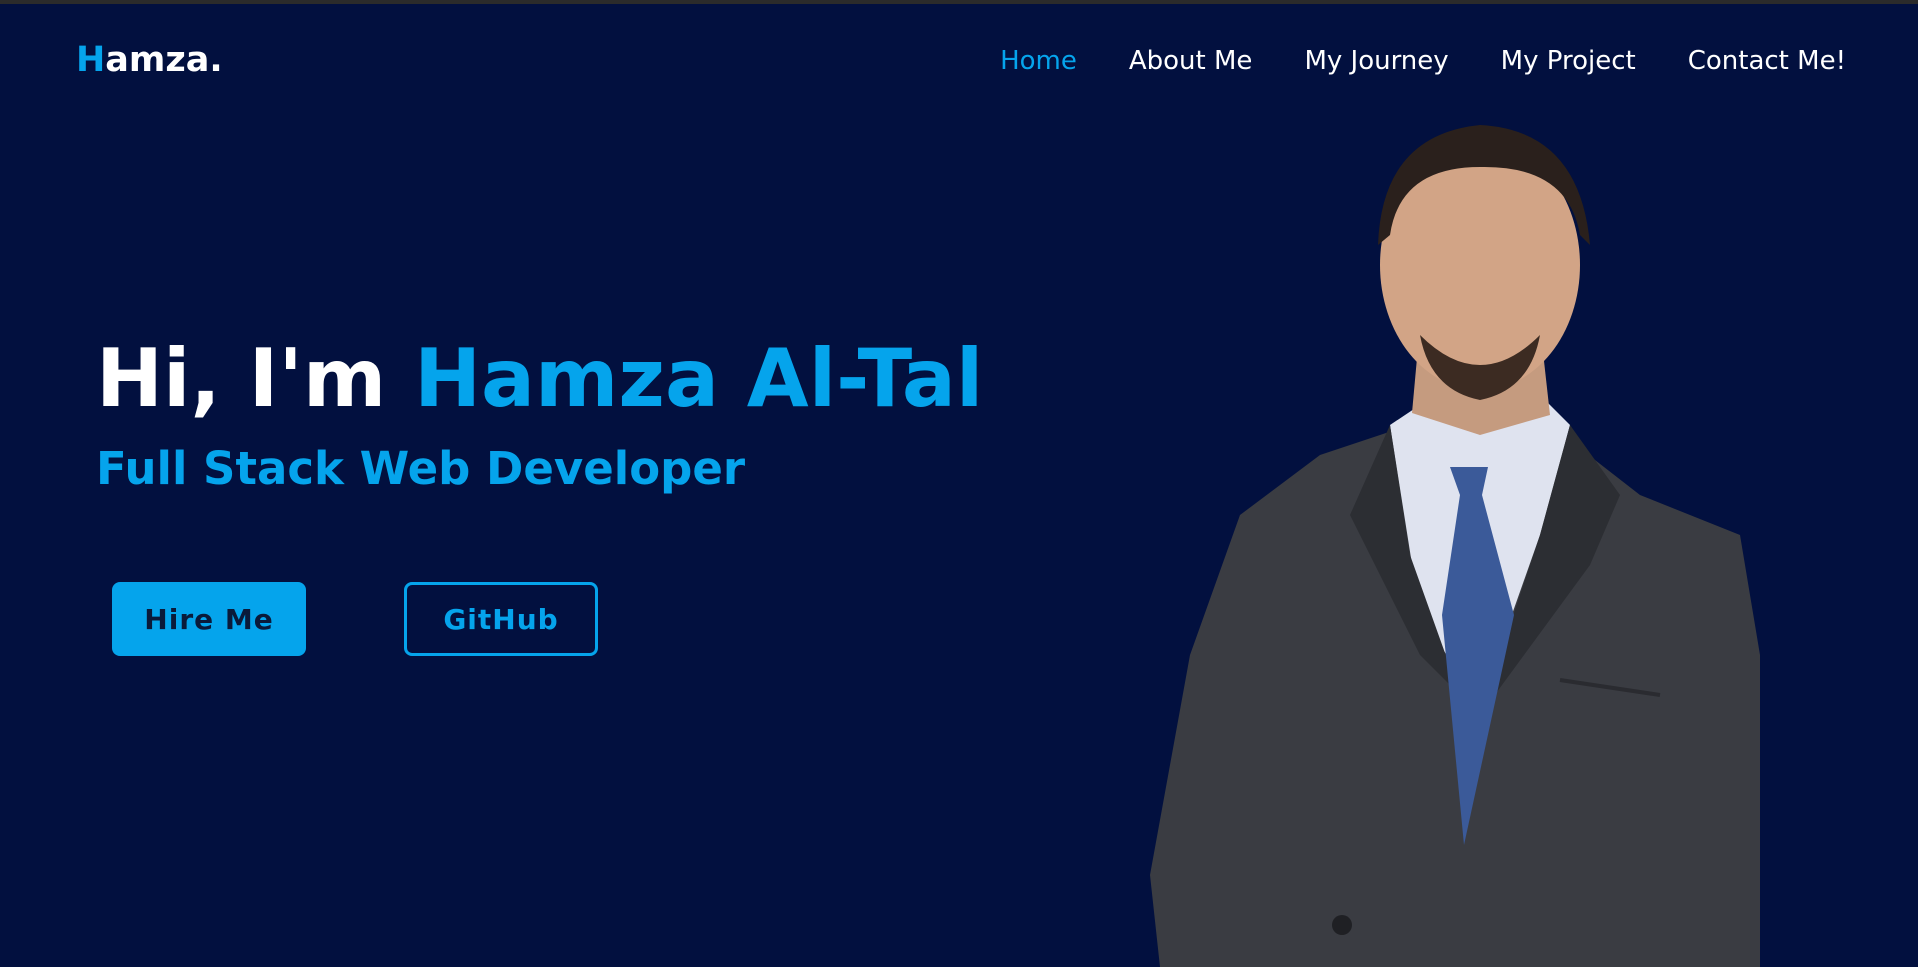 This screenshot has height=967, width=1918. Describe the element at coordinates (1191, 61) in the screenshot. I see `nav-about-me: About Me` at that location.